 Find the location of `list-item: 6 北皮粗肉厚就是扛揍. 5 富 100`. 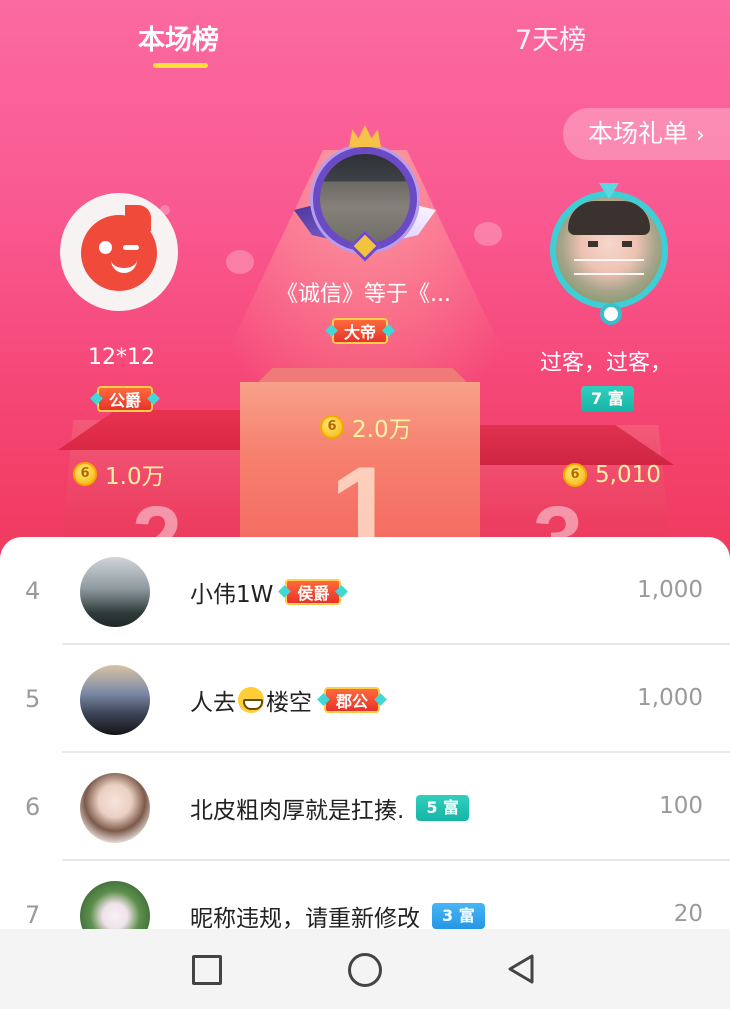

list-item: 6 北皮粗肉厚就是扛揍. 5 富 100 is located at coordinates (365, 807).